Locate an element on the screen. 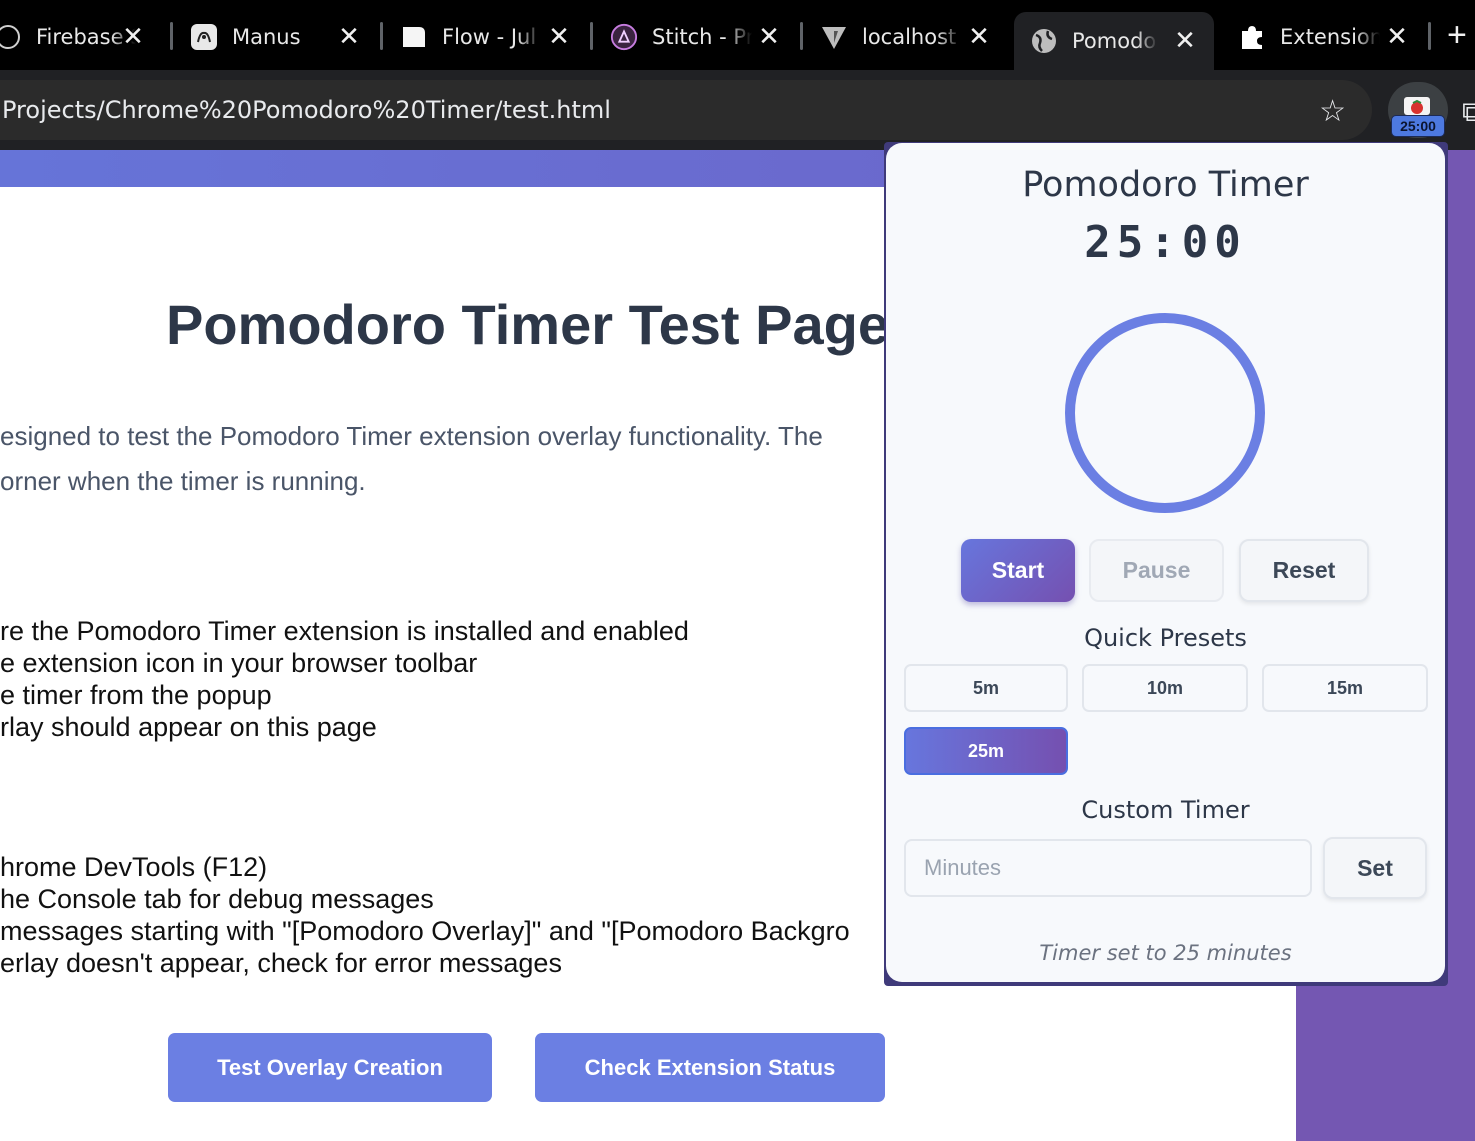  tab-title: Stitch - Pr is located at coordinates (702, 37).